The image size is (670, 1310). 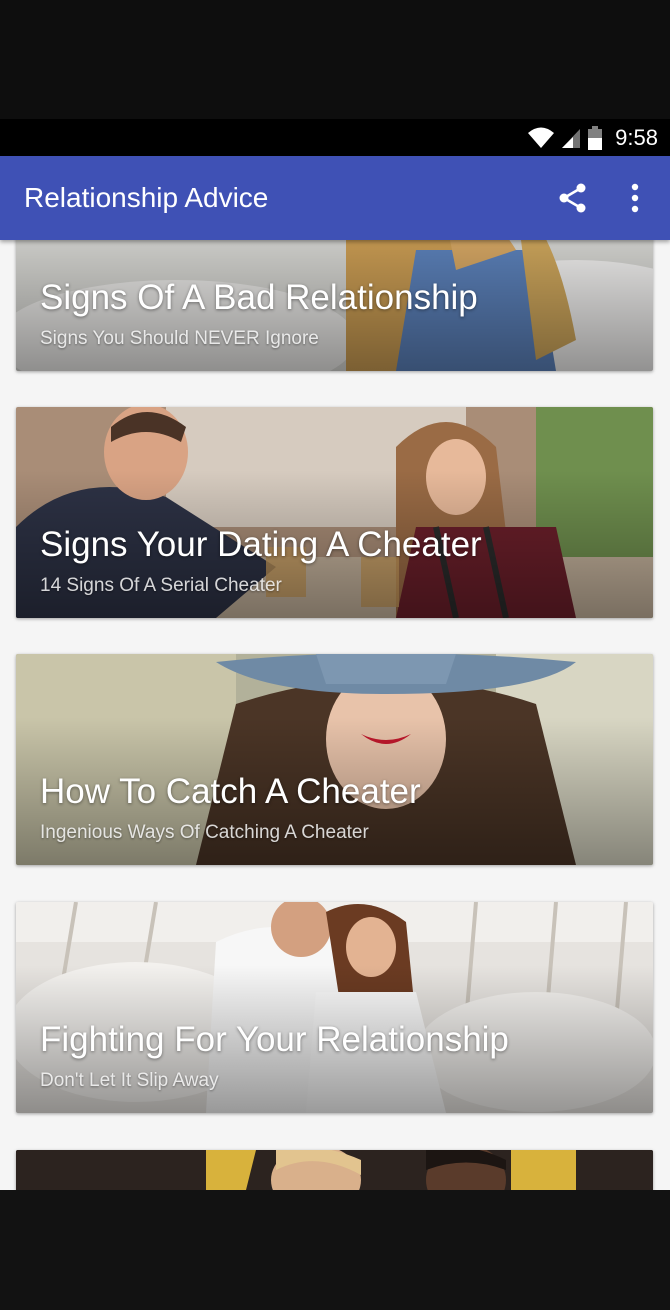 I want to click on card-scrim, so click(x=334, y=1170).